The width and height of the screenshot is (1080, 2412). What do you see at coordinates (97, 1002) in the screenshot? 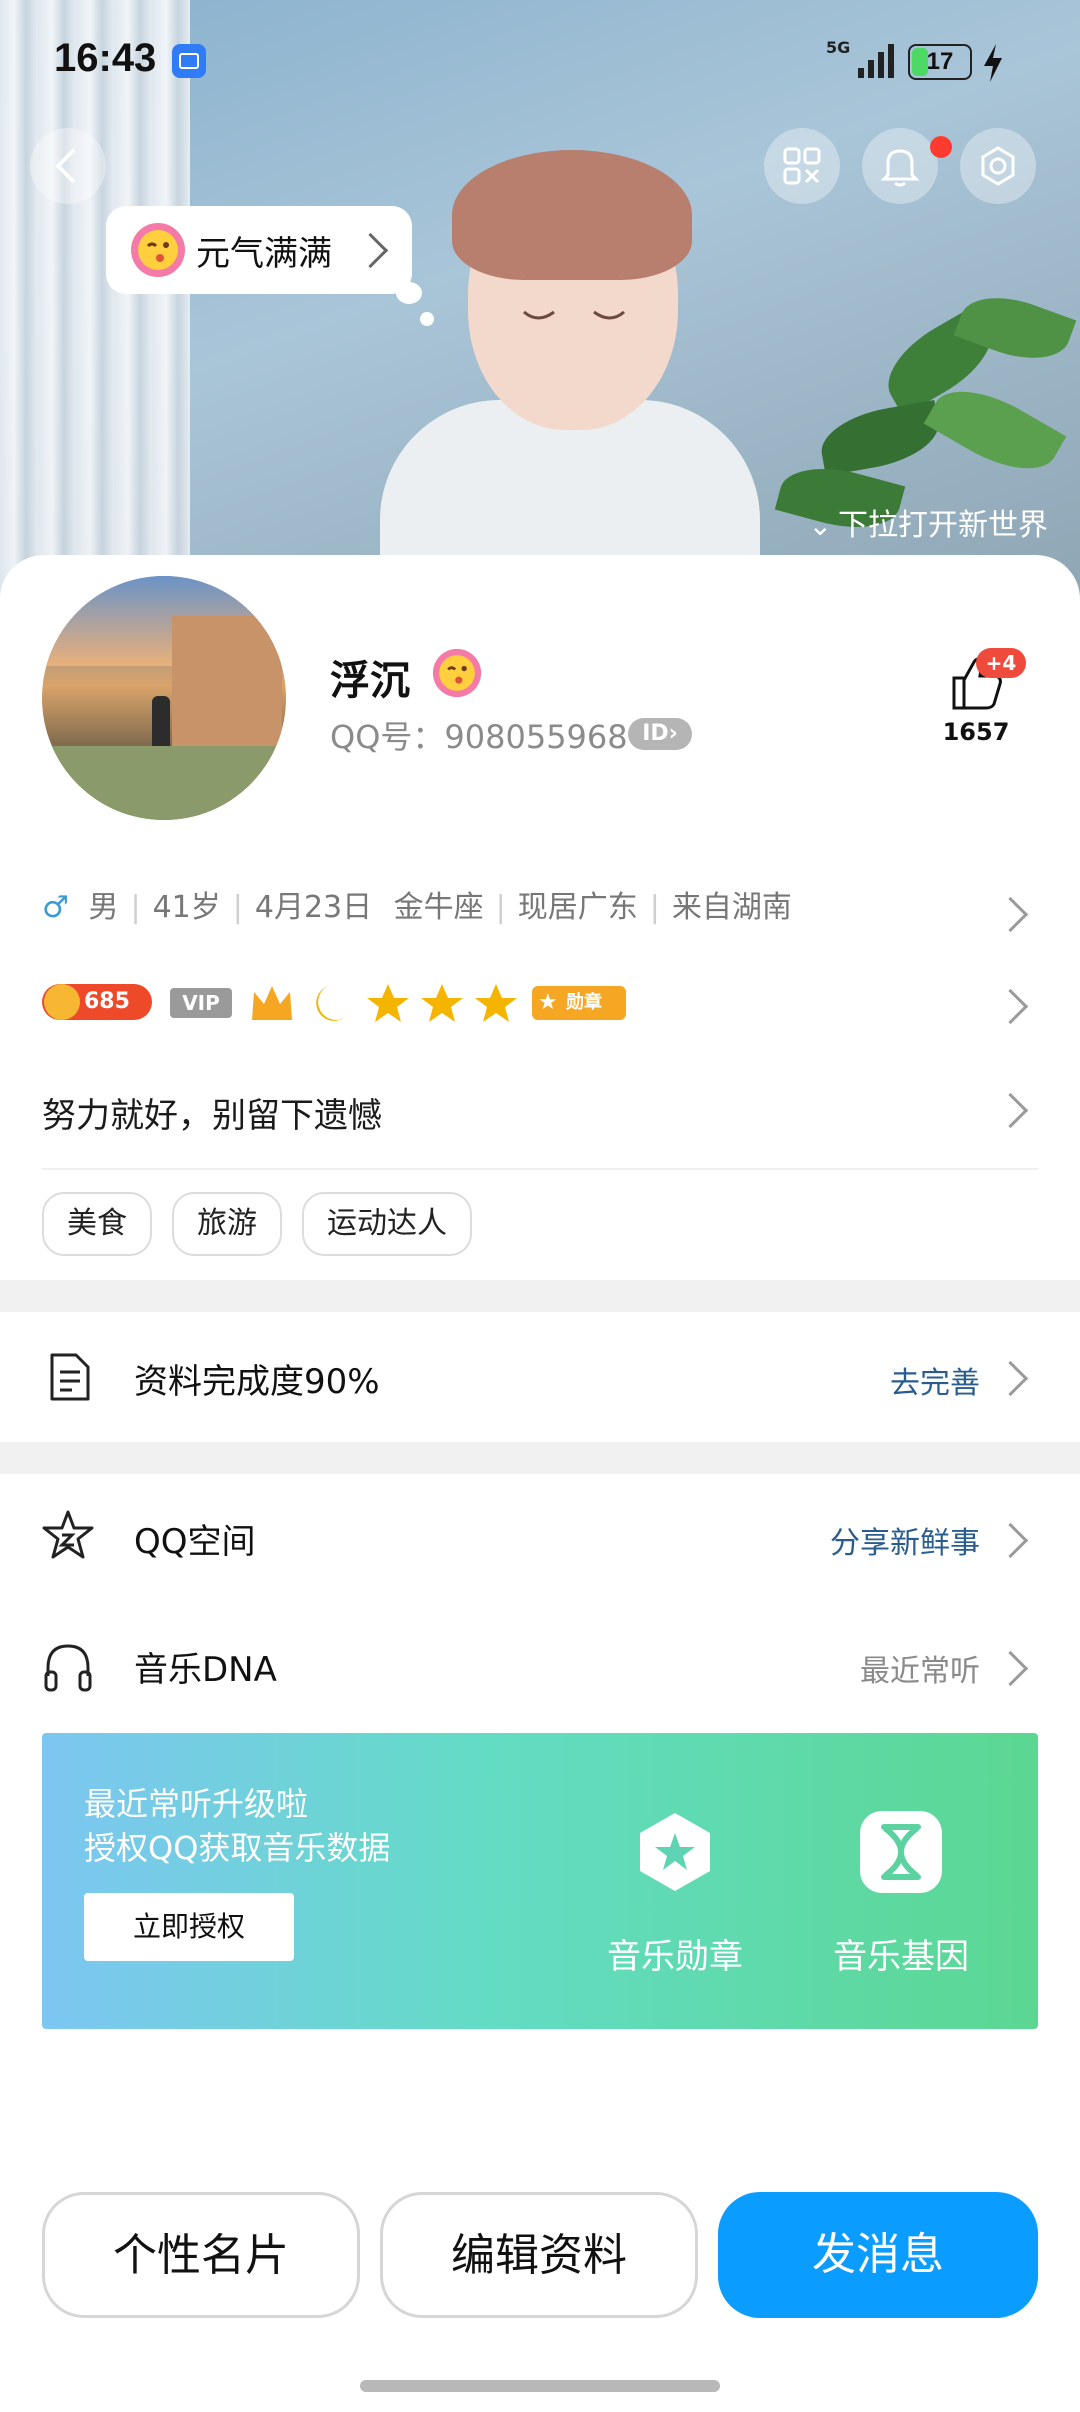
I see `coin-level-badge: 685` at bounding box center [97, 1002].